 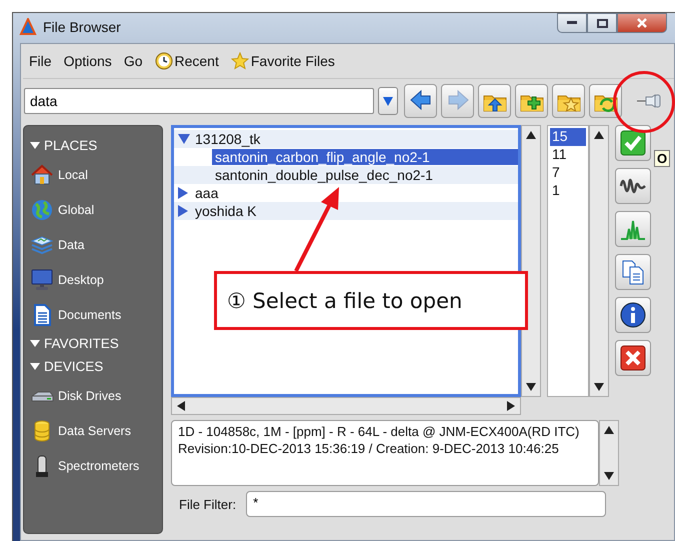 I want to click on count-item: 7, so click(x=568, y=173).